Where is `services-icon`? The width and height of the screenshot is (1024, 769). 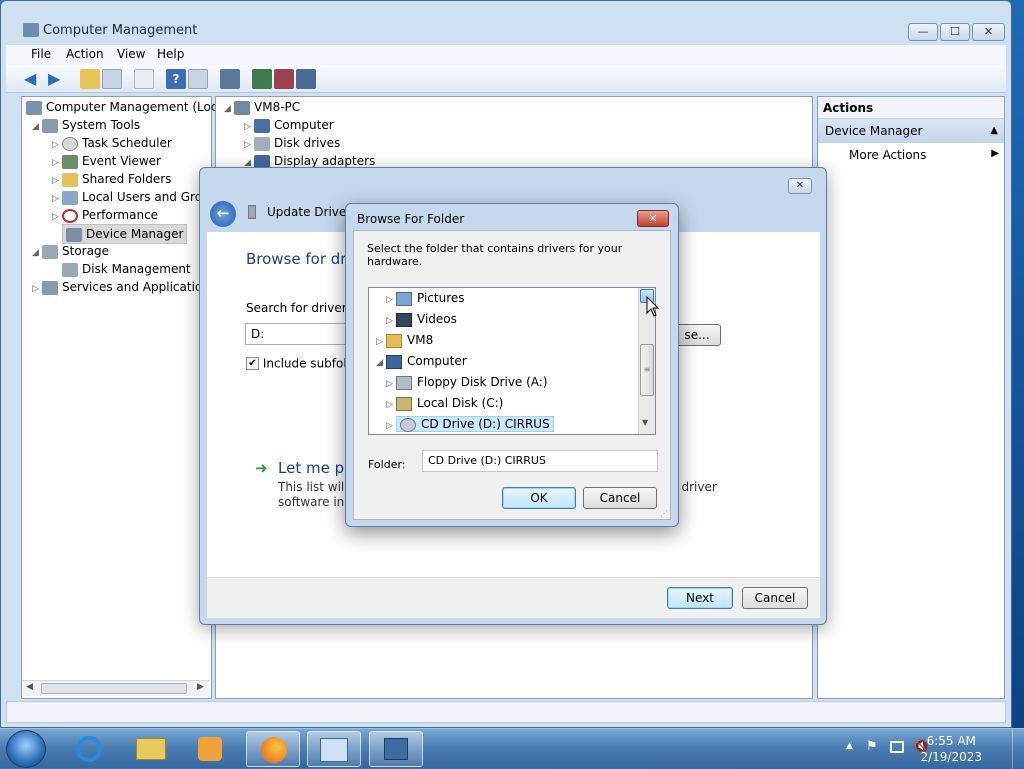
services-icon is located at coordinates (50, 287).